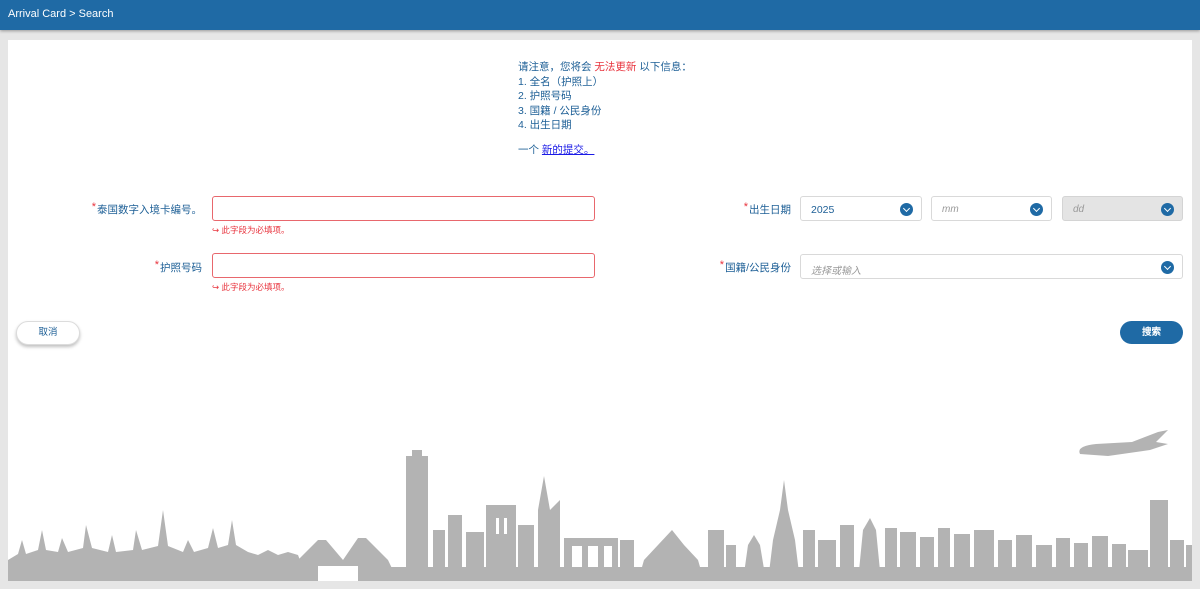 Image resolution: width=1200 pixels, height=589 pixels. I want to click on nationality-label: *国籍/公民身份, so click(755, 266).